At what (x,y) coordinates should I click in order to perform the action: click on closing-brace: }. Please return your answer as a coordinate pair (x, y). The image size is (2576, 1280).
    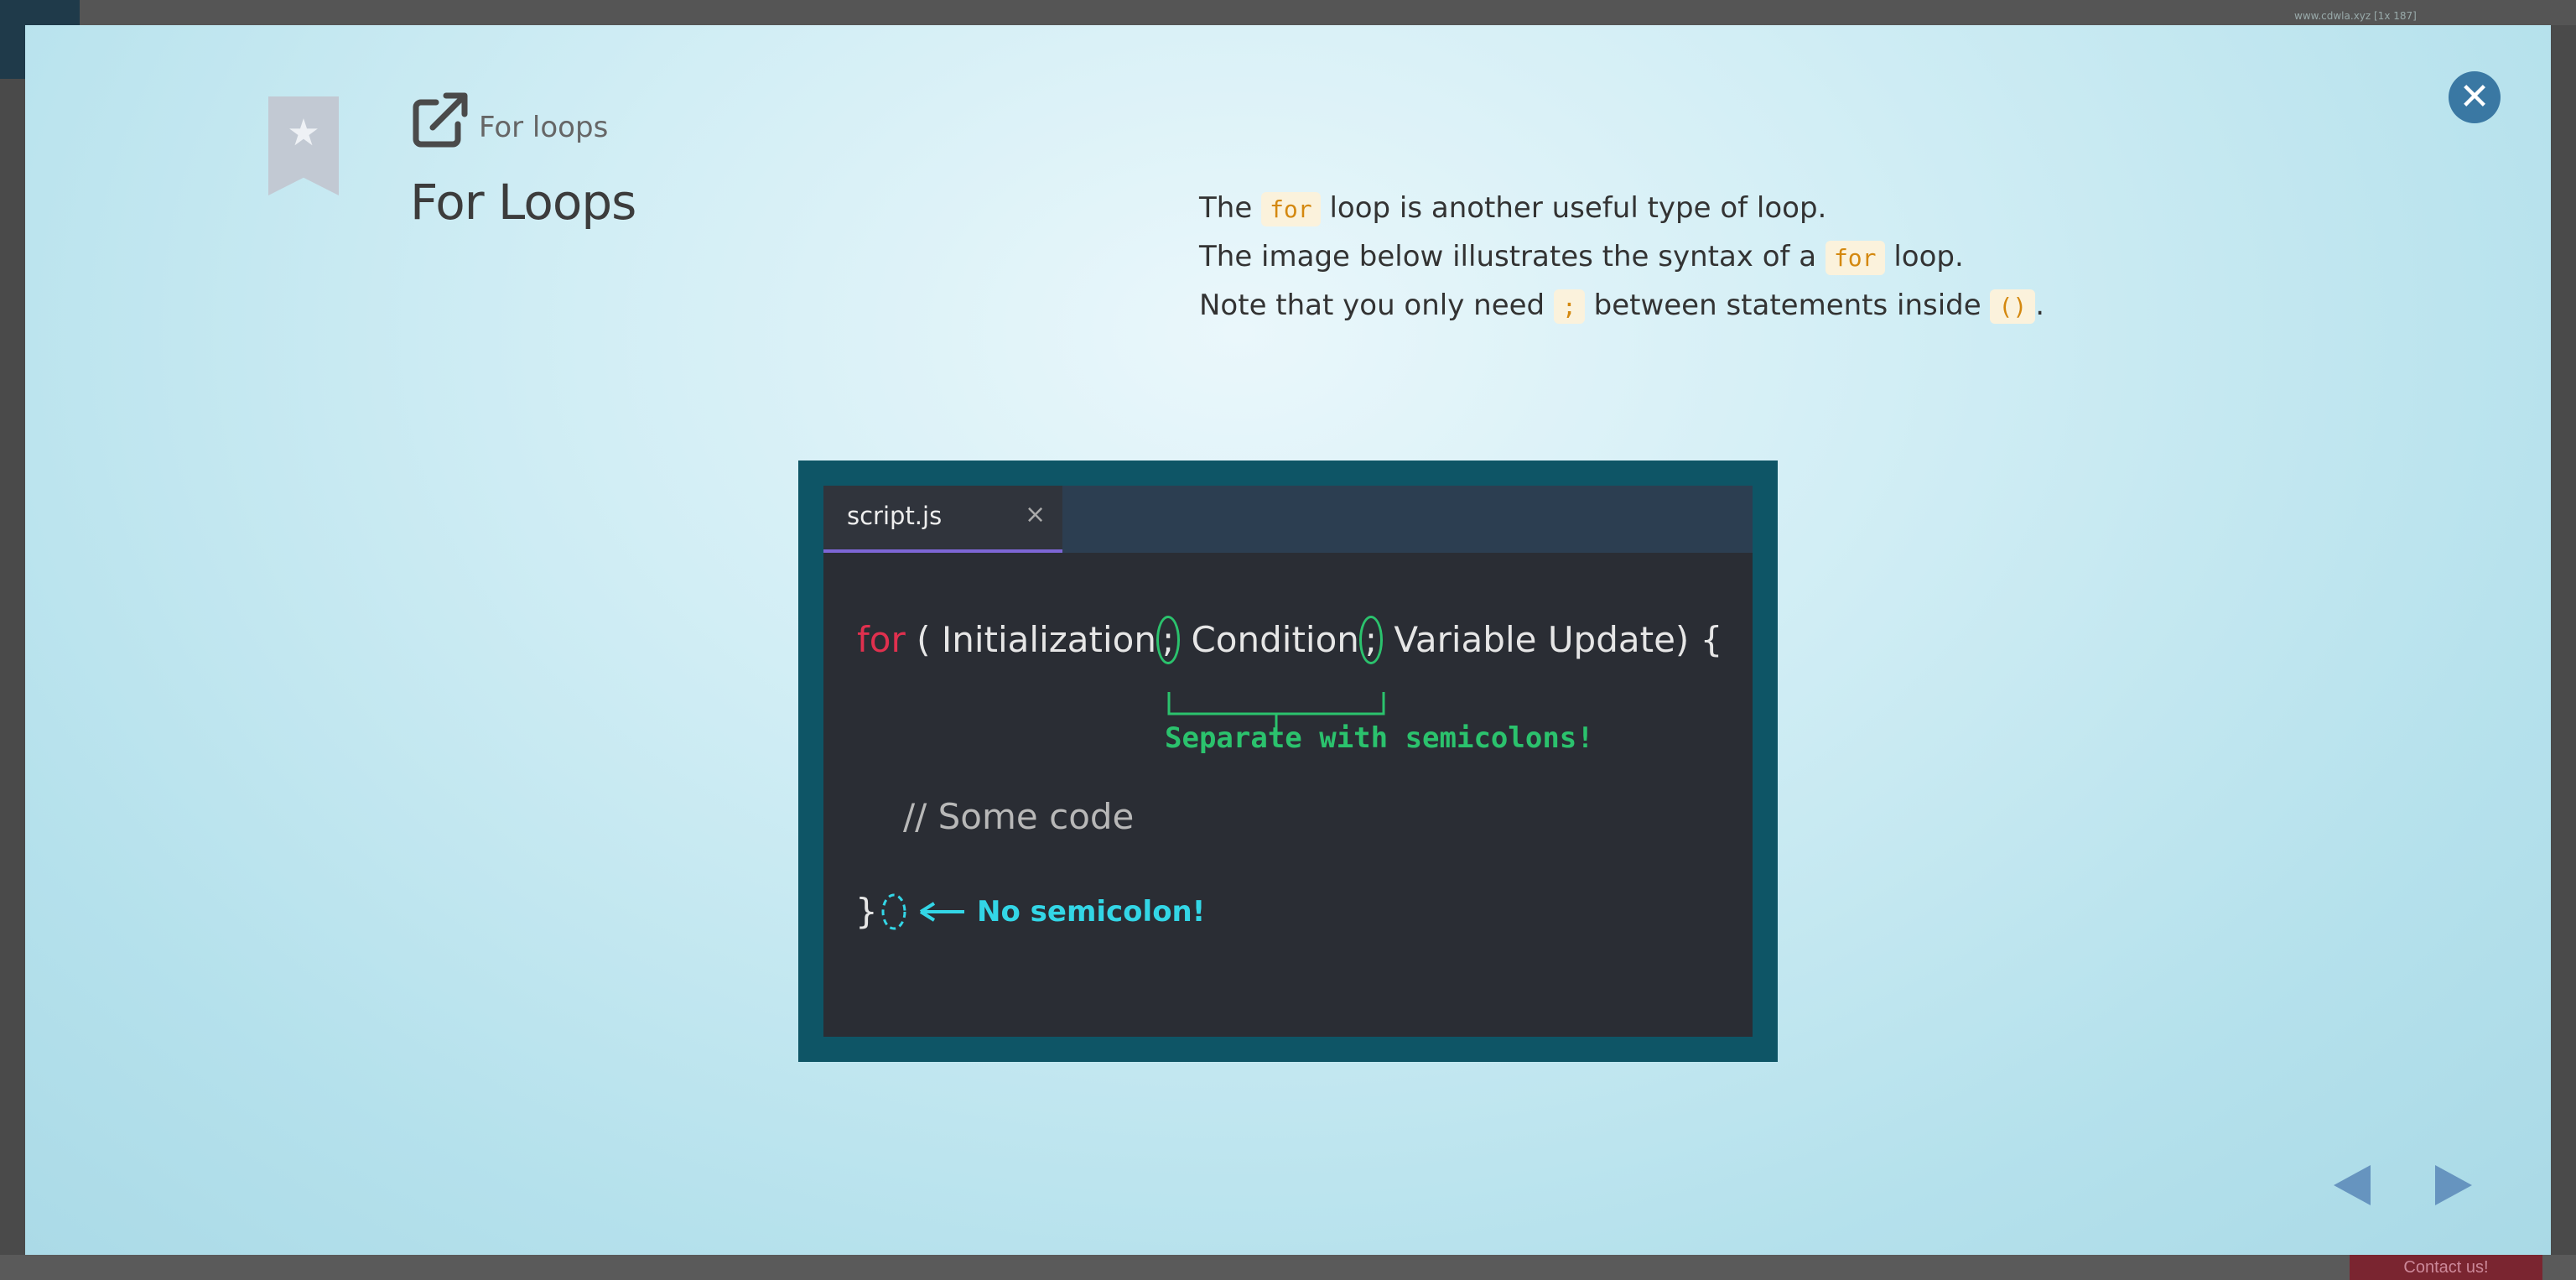
    Looking at the image, I should click on (866, 911).